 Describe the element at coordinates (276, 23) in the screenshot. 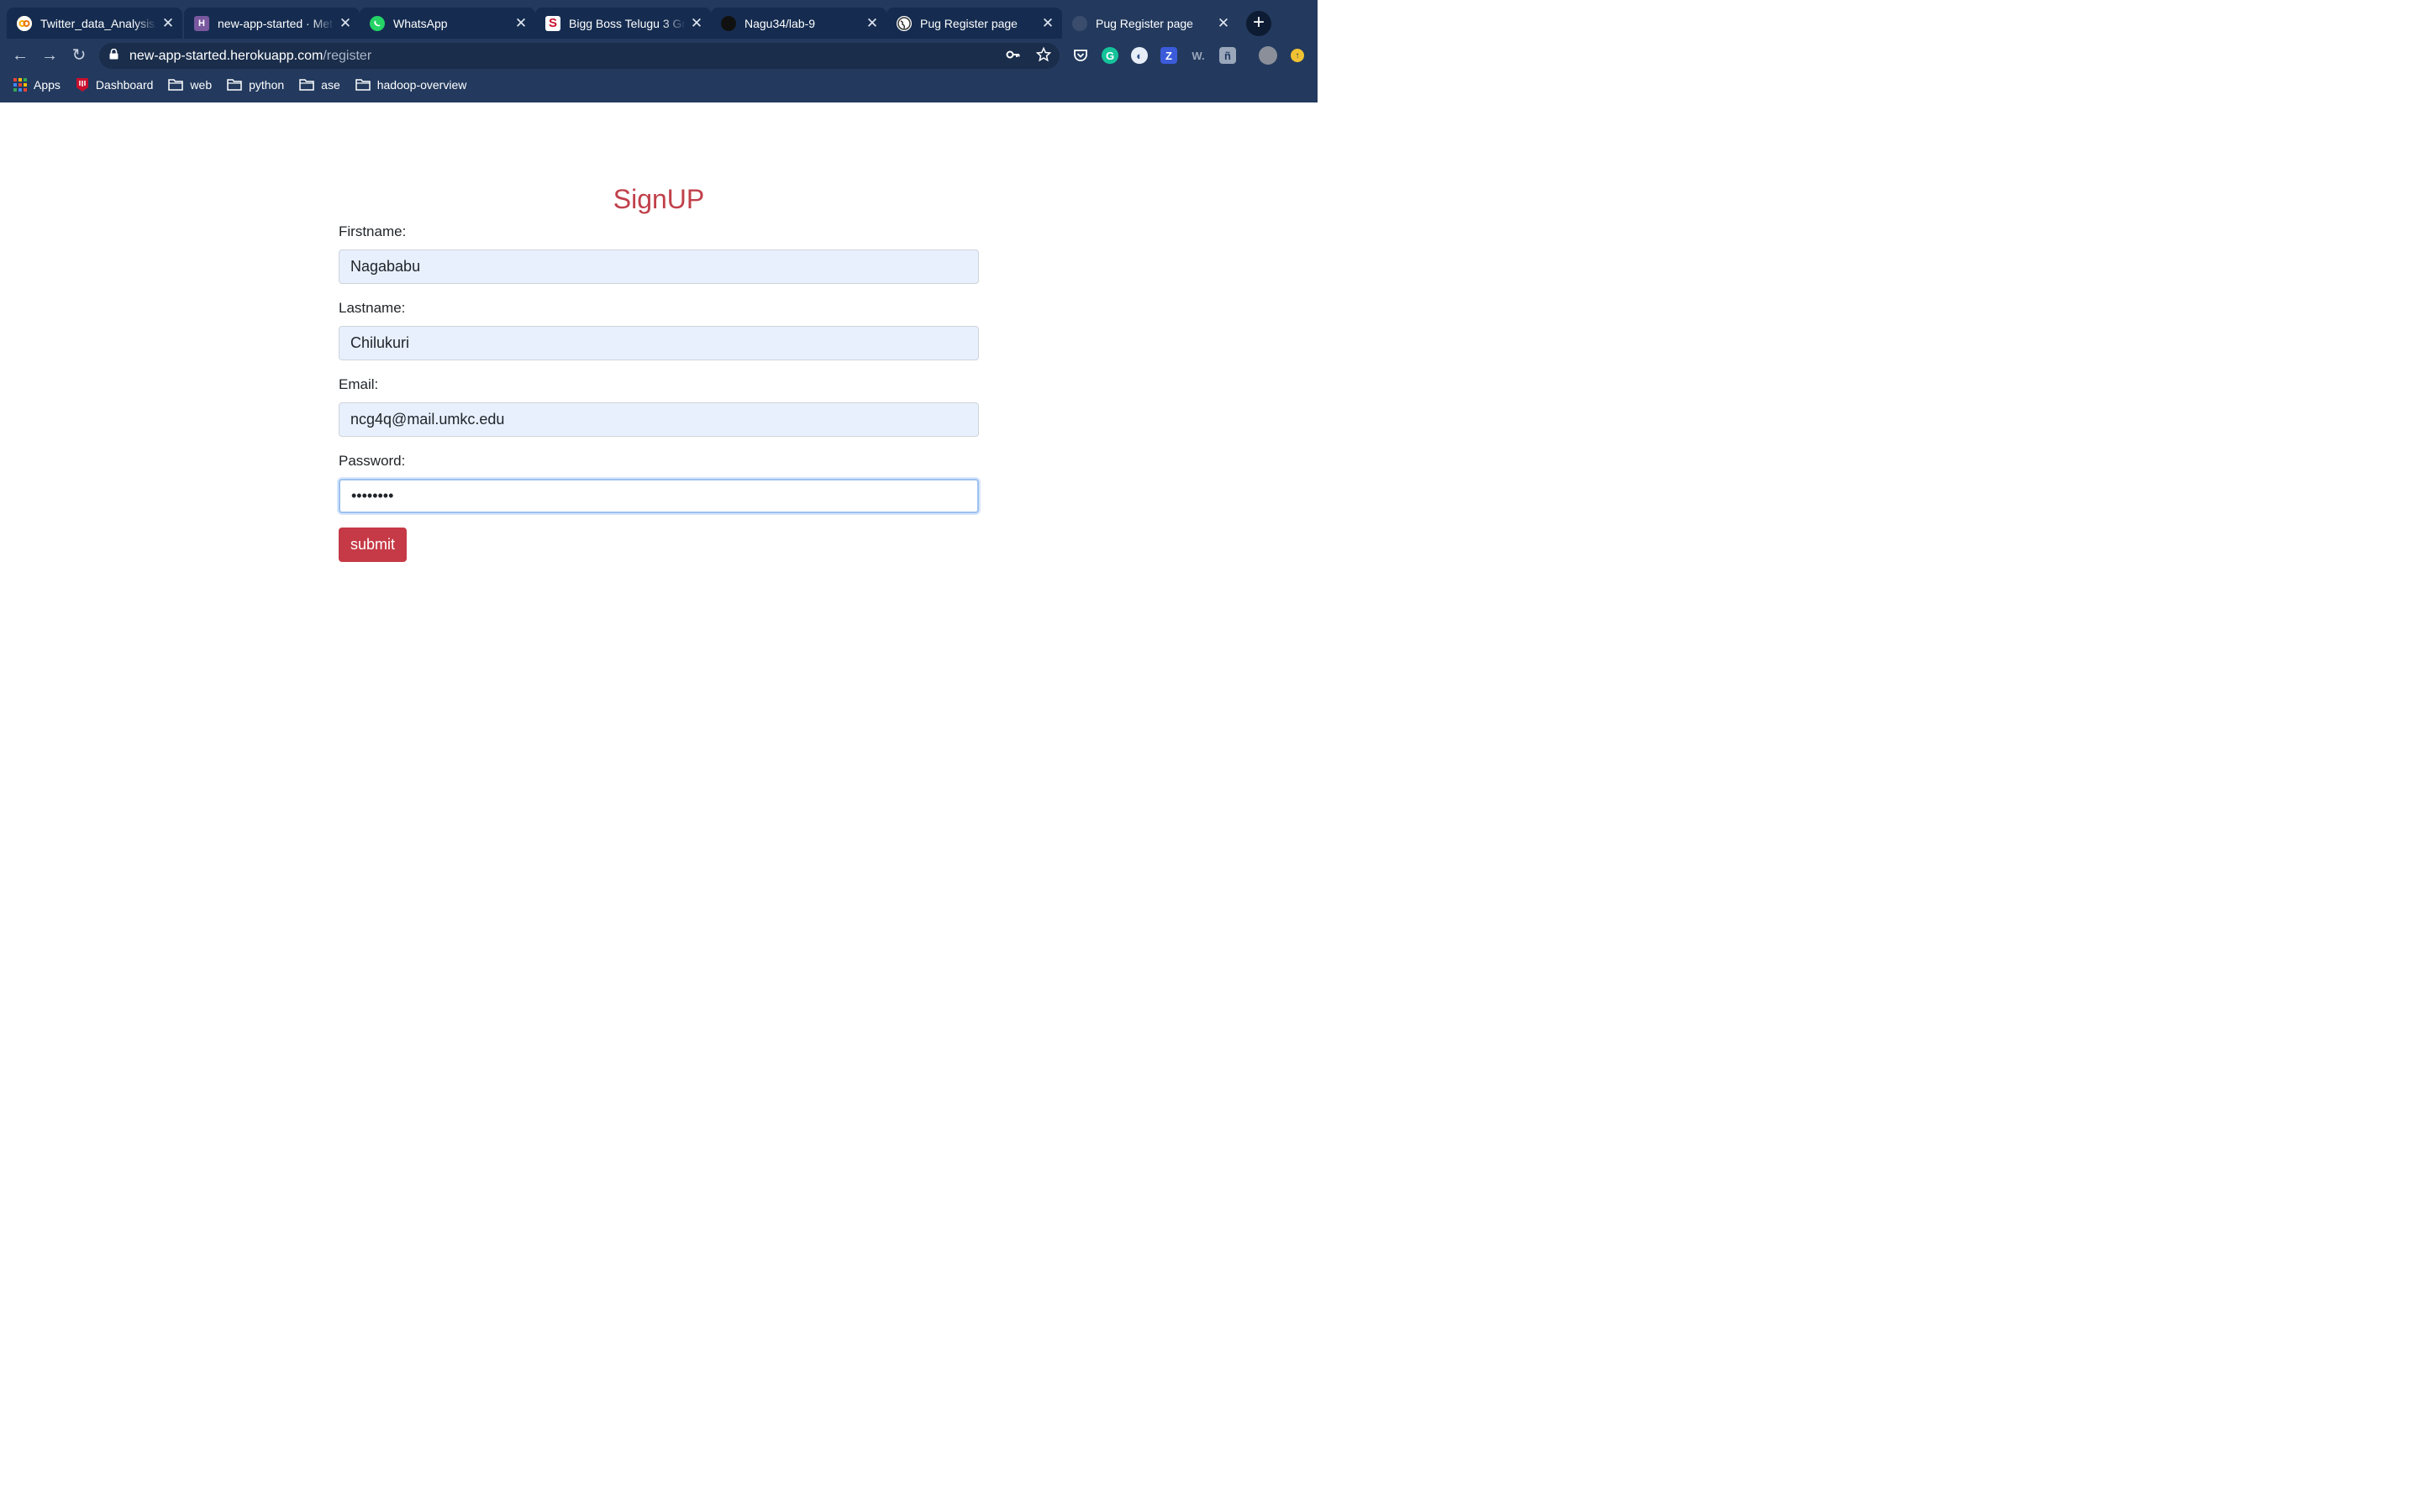

I see `tab-title: new-app-started · Met` at that location.